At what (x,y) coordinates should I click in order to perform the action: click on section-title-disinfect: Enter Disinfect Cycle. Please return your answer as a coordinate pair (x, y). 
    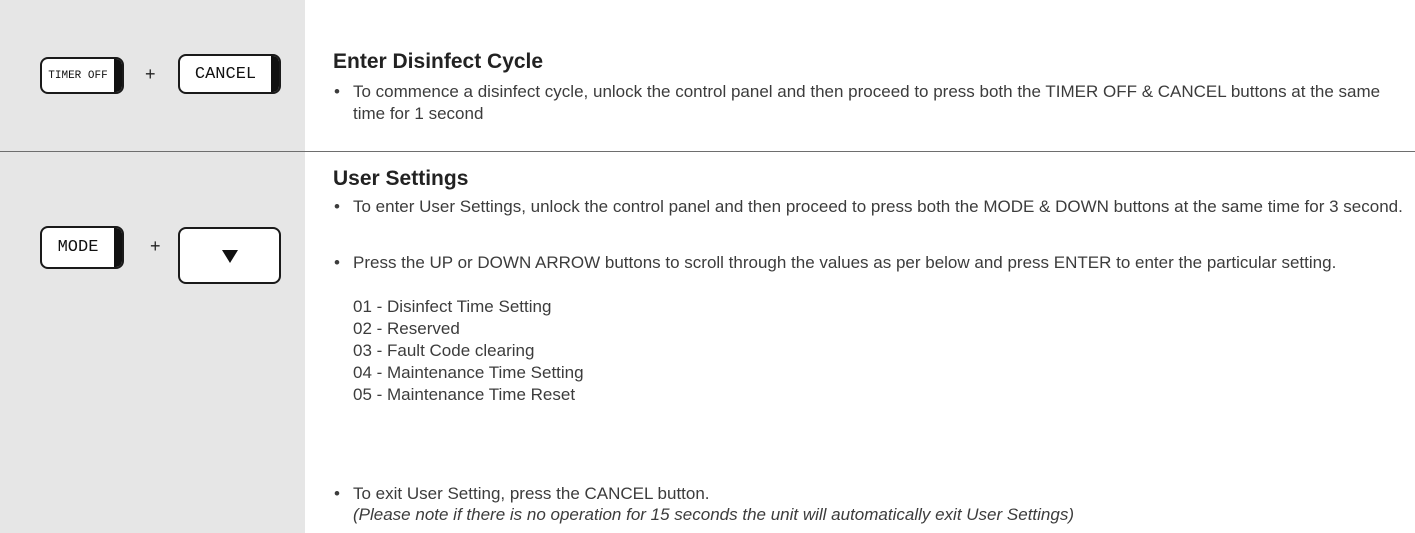
    Looking at the image, I should click on (438, 61).